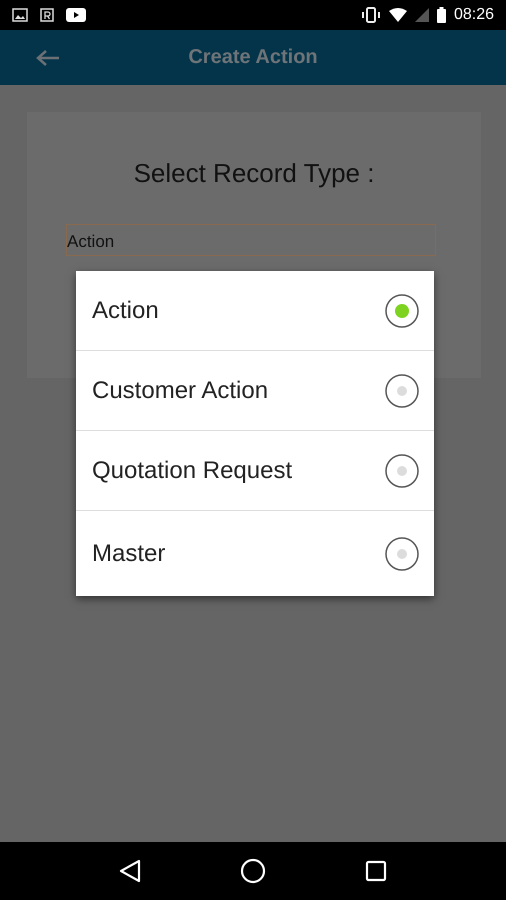 This screenshot has width=506, height=900. Describe the element at coordinates (20, 15) in the screenshot. I see `image-icon` at that location.